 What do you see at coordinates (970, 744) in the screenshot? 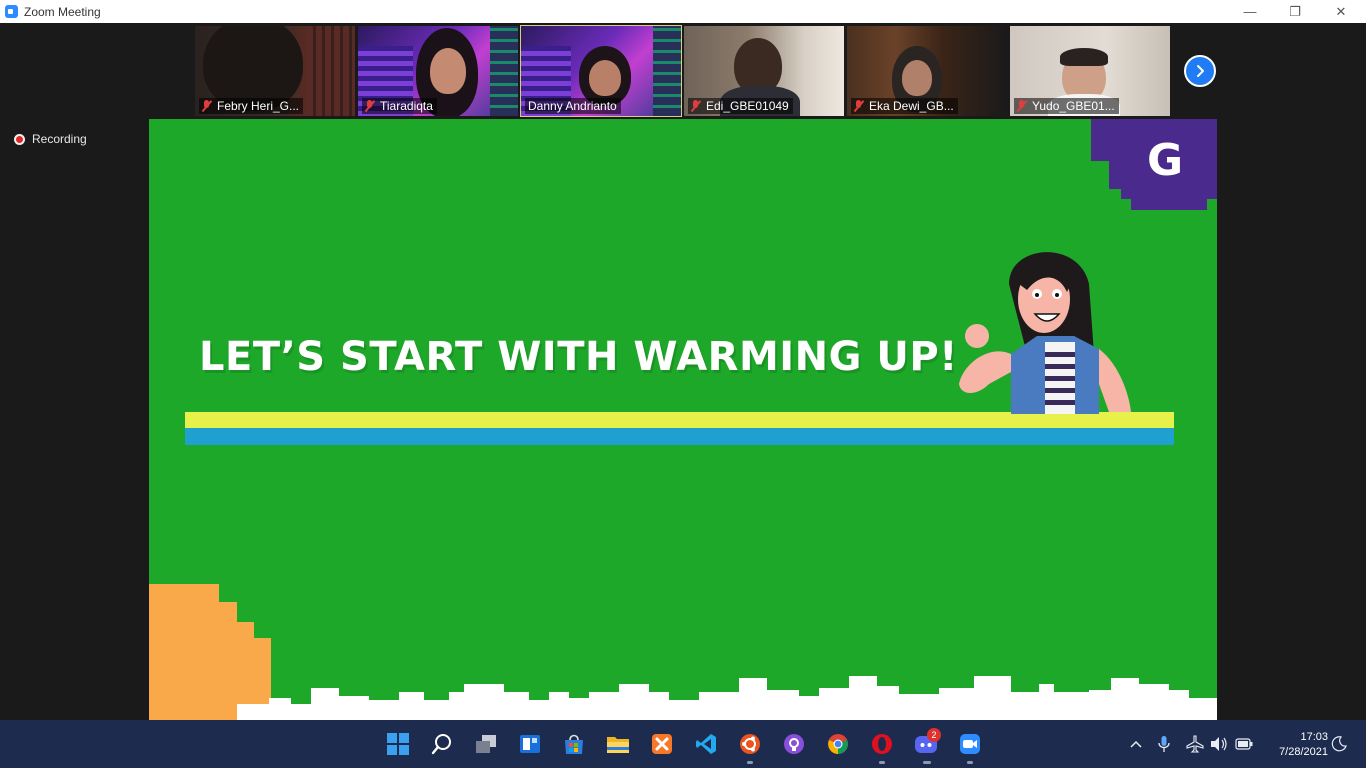
I see `zoom-icon` at bounding box center [970, 744].